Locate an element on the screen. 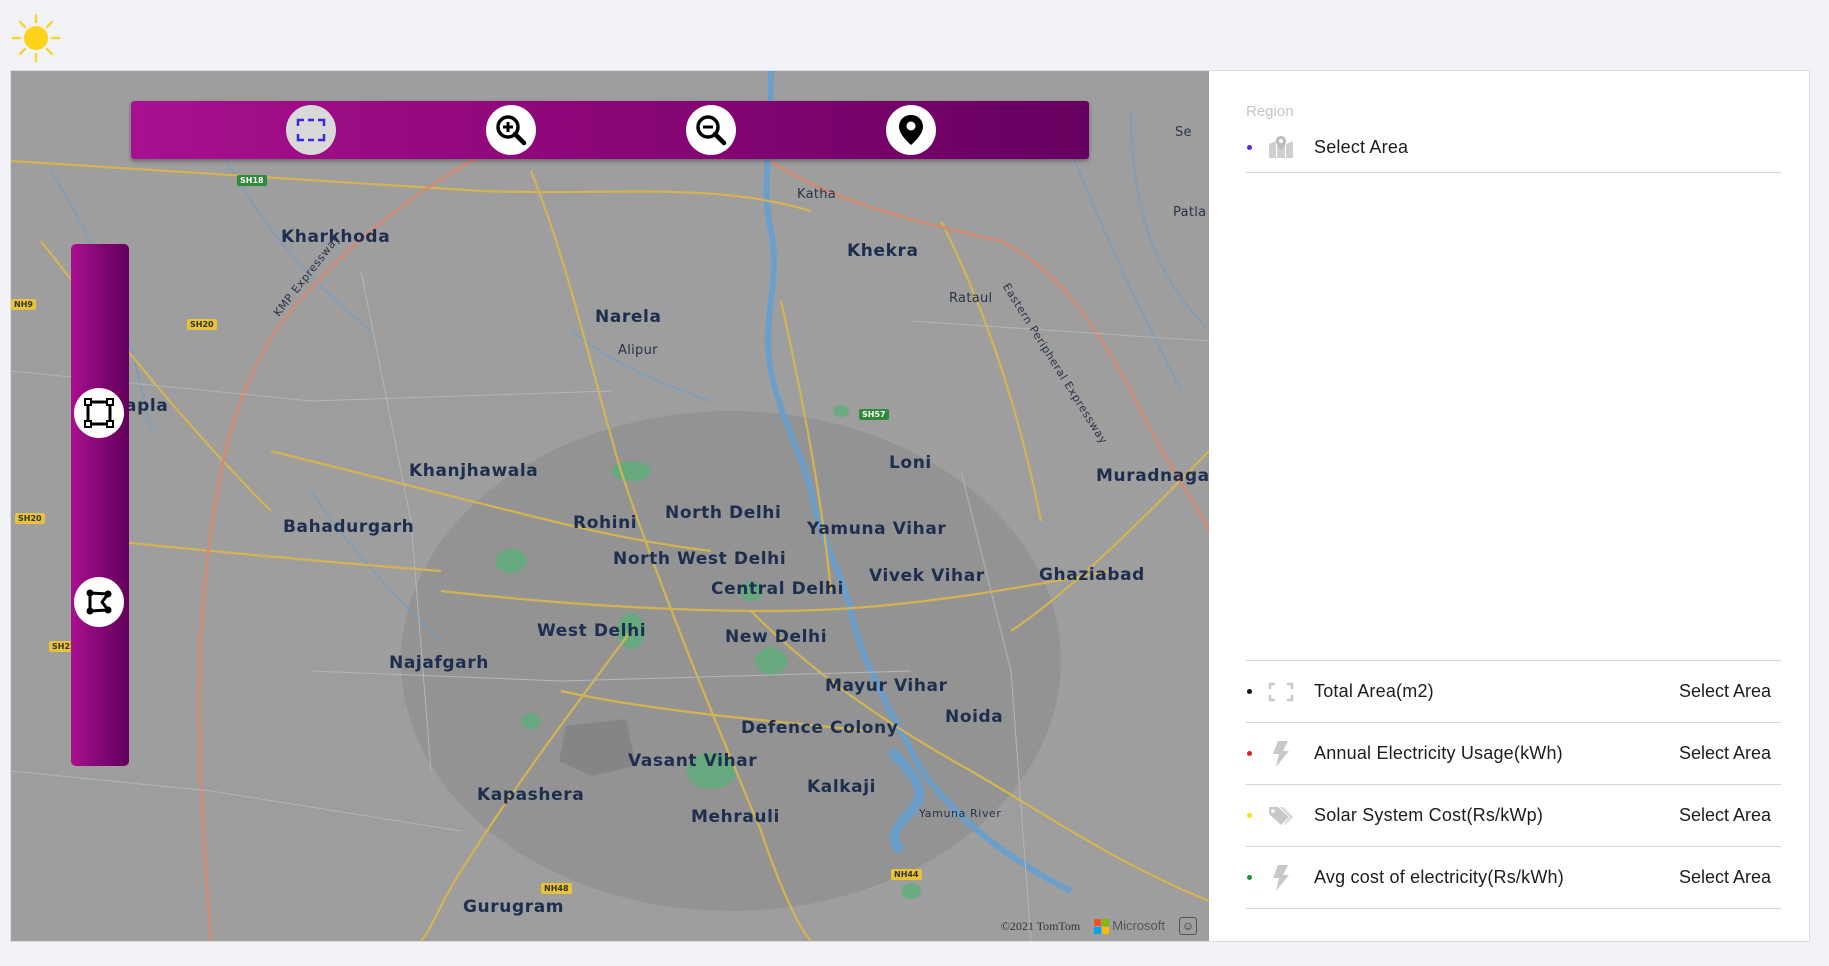 The width and height of the screenshot is (1829, 966). map-label-najafgarh: Najafgarh is located at coordinates (439, 663).